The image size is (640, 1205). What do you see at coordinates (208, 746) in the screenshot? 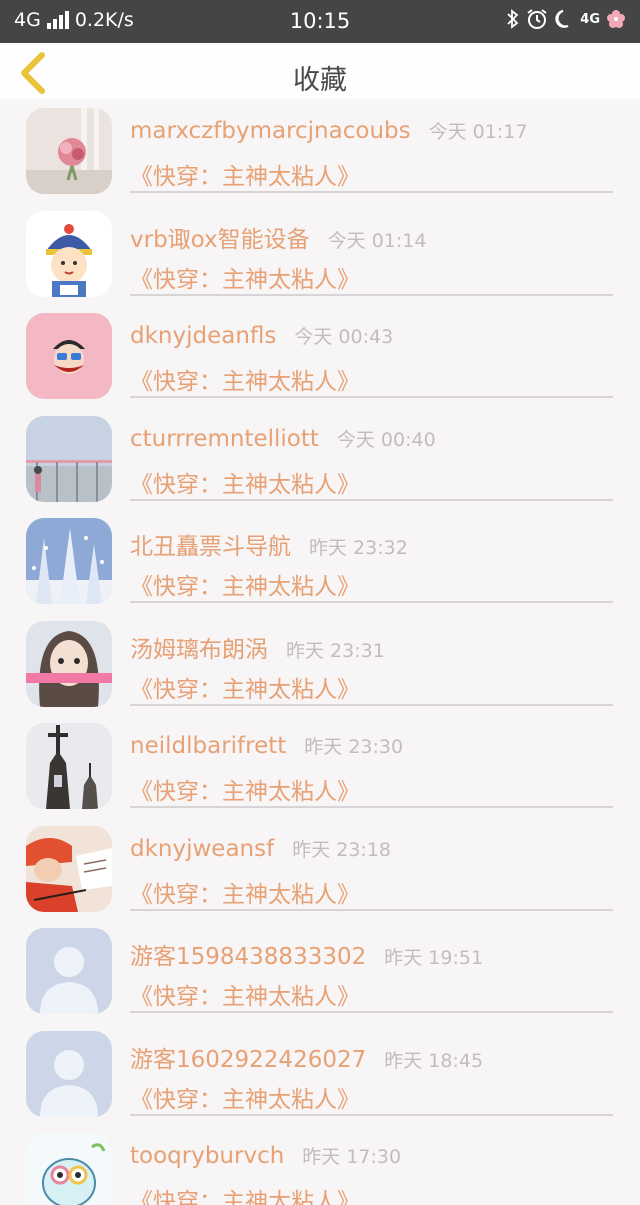
I see `user-name: neildlbarifrett` at bounding box center [208, 746].